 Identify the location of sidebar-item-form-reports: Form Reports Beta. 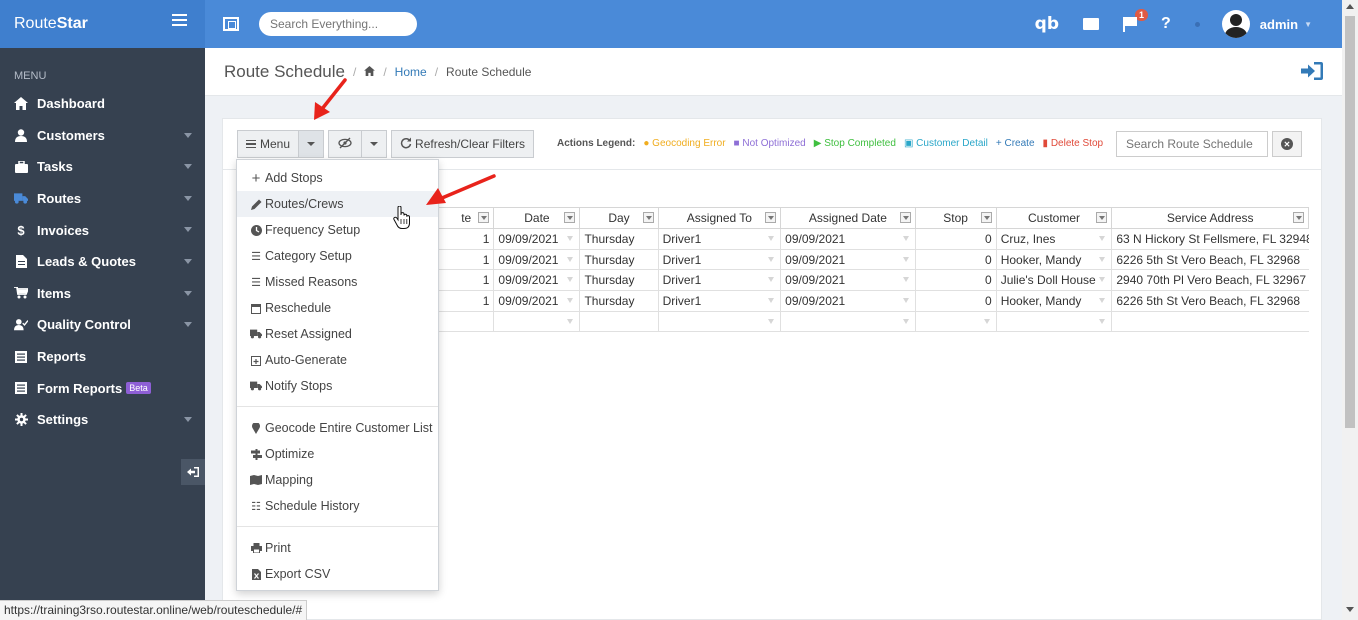
(102, 388).